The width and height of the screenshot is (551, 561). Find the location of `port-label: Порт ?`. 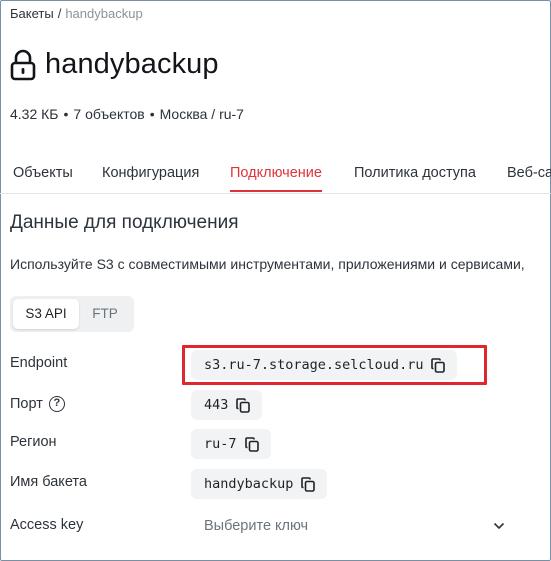

port-label: Порт ? is located at coordinates (37, 404).